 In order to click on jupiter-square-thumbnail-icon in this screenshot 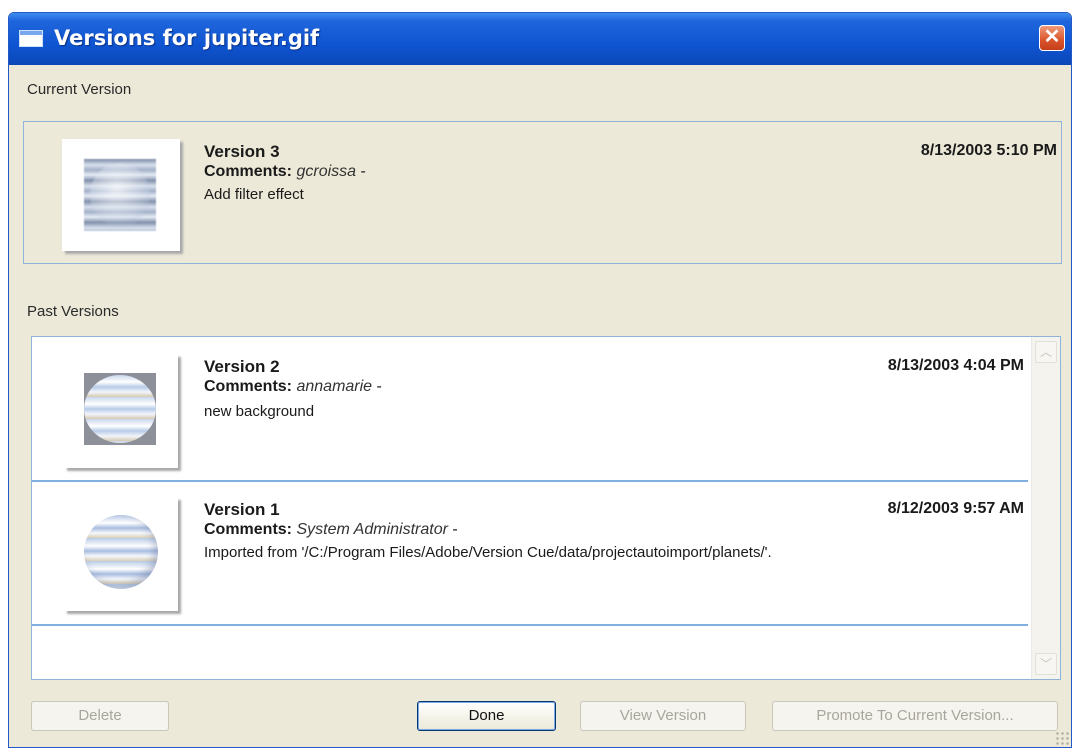, I will do `click(120, 409)`.